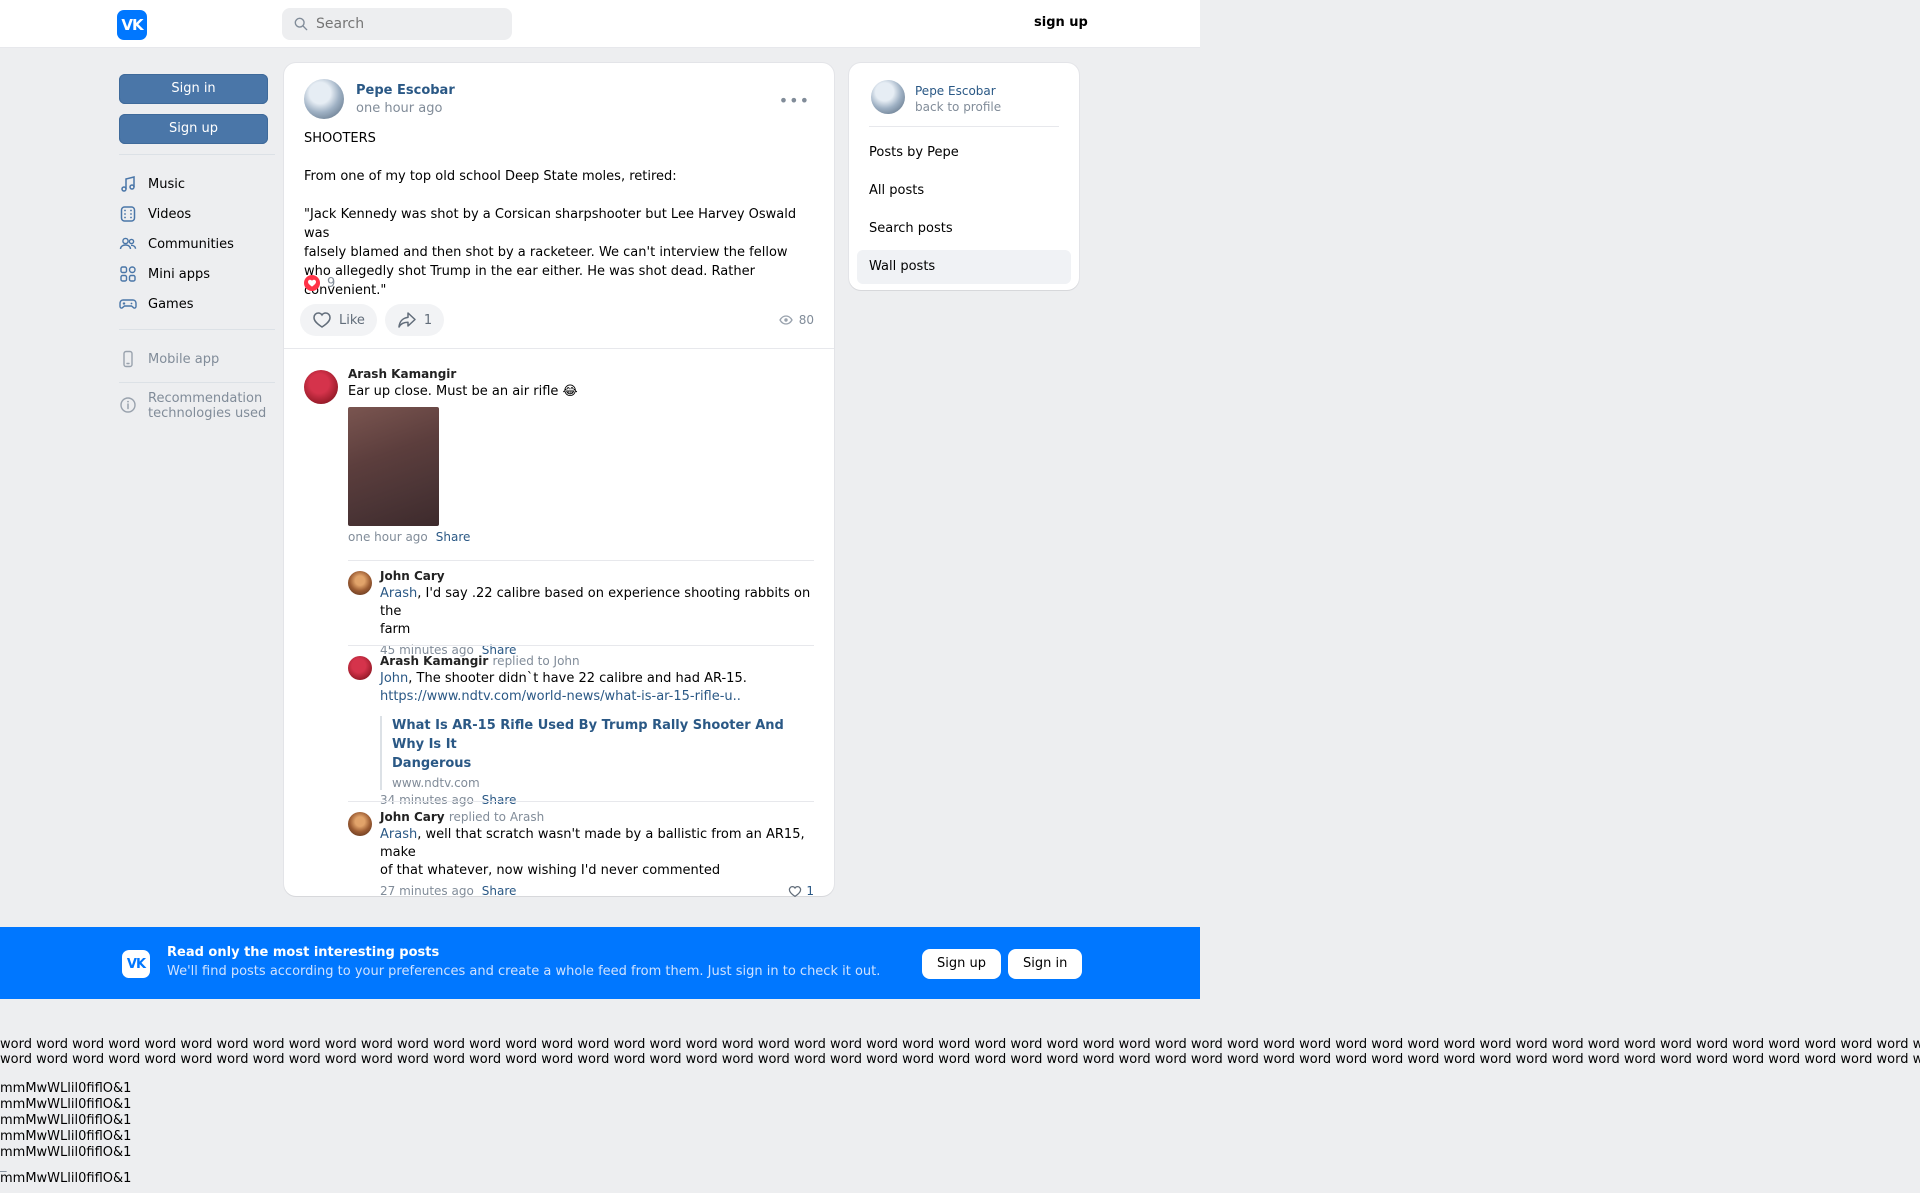 Image resolution: width=1920 pixels, height=1193 pixels. Describe the element at coordinates (412, 817) in the screenshot. I see `reply-author-name: John Cary` at that location.